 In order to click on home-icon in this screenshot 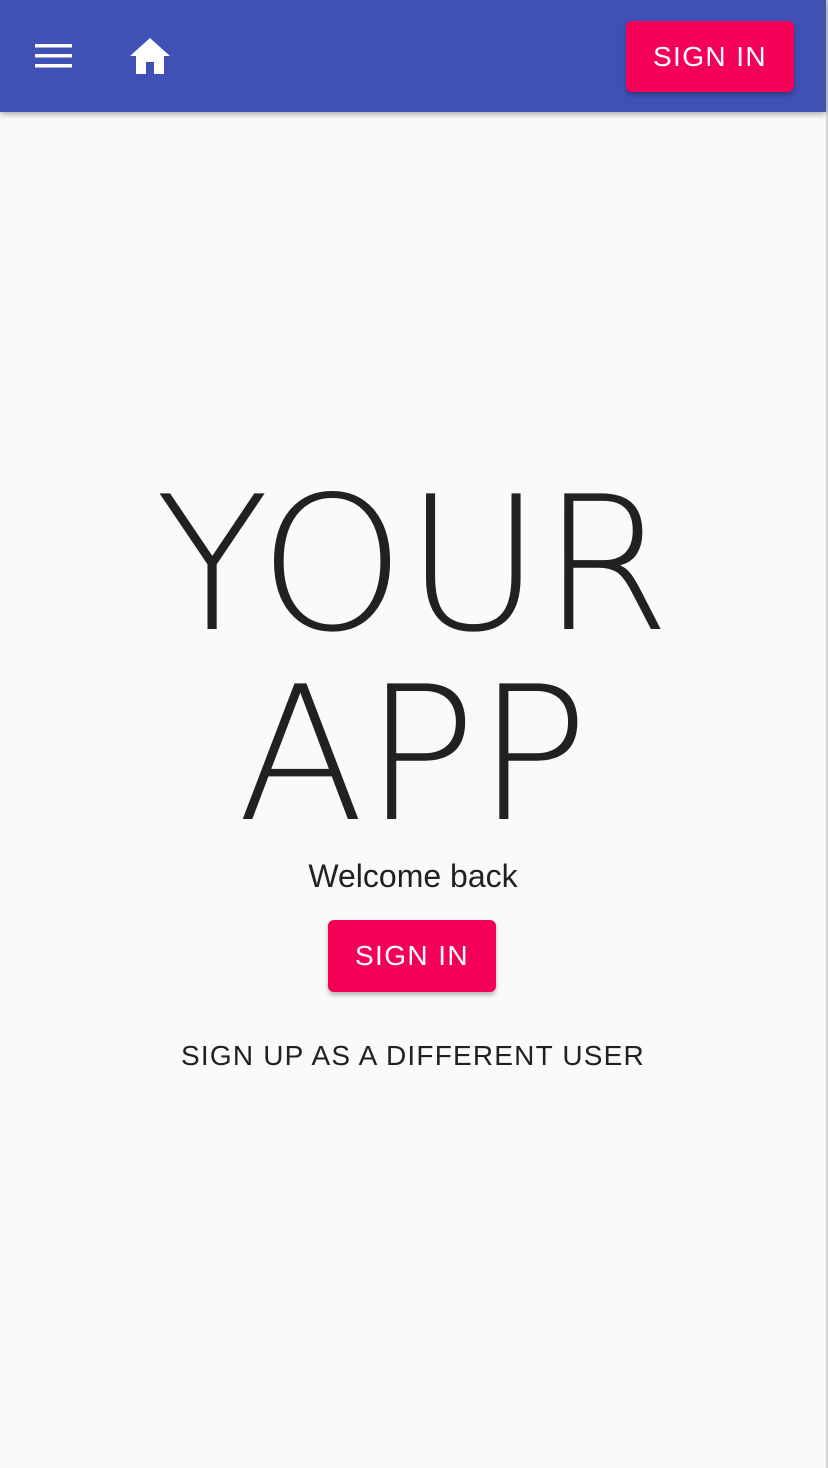, I will do `click(150, 56)`.